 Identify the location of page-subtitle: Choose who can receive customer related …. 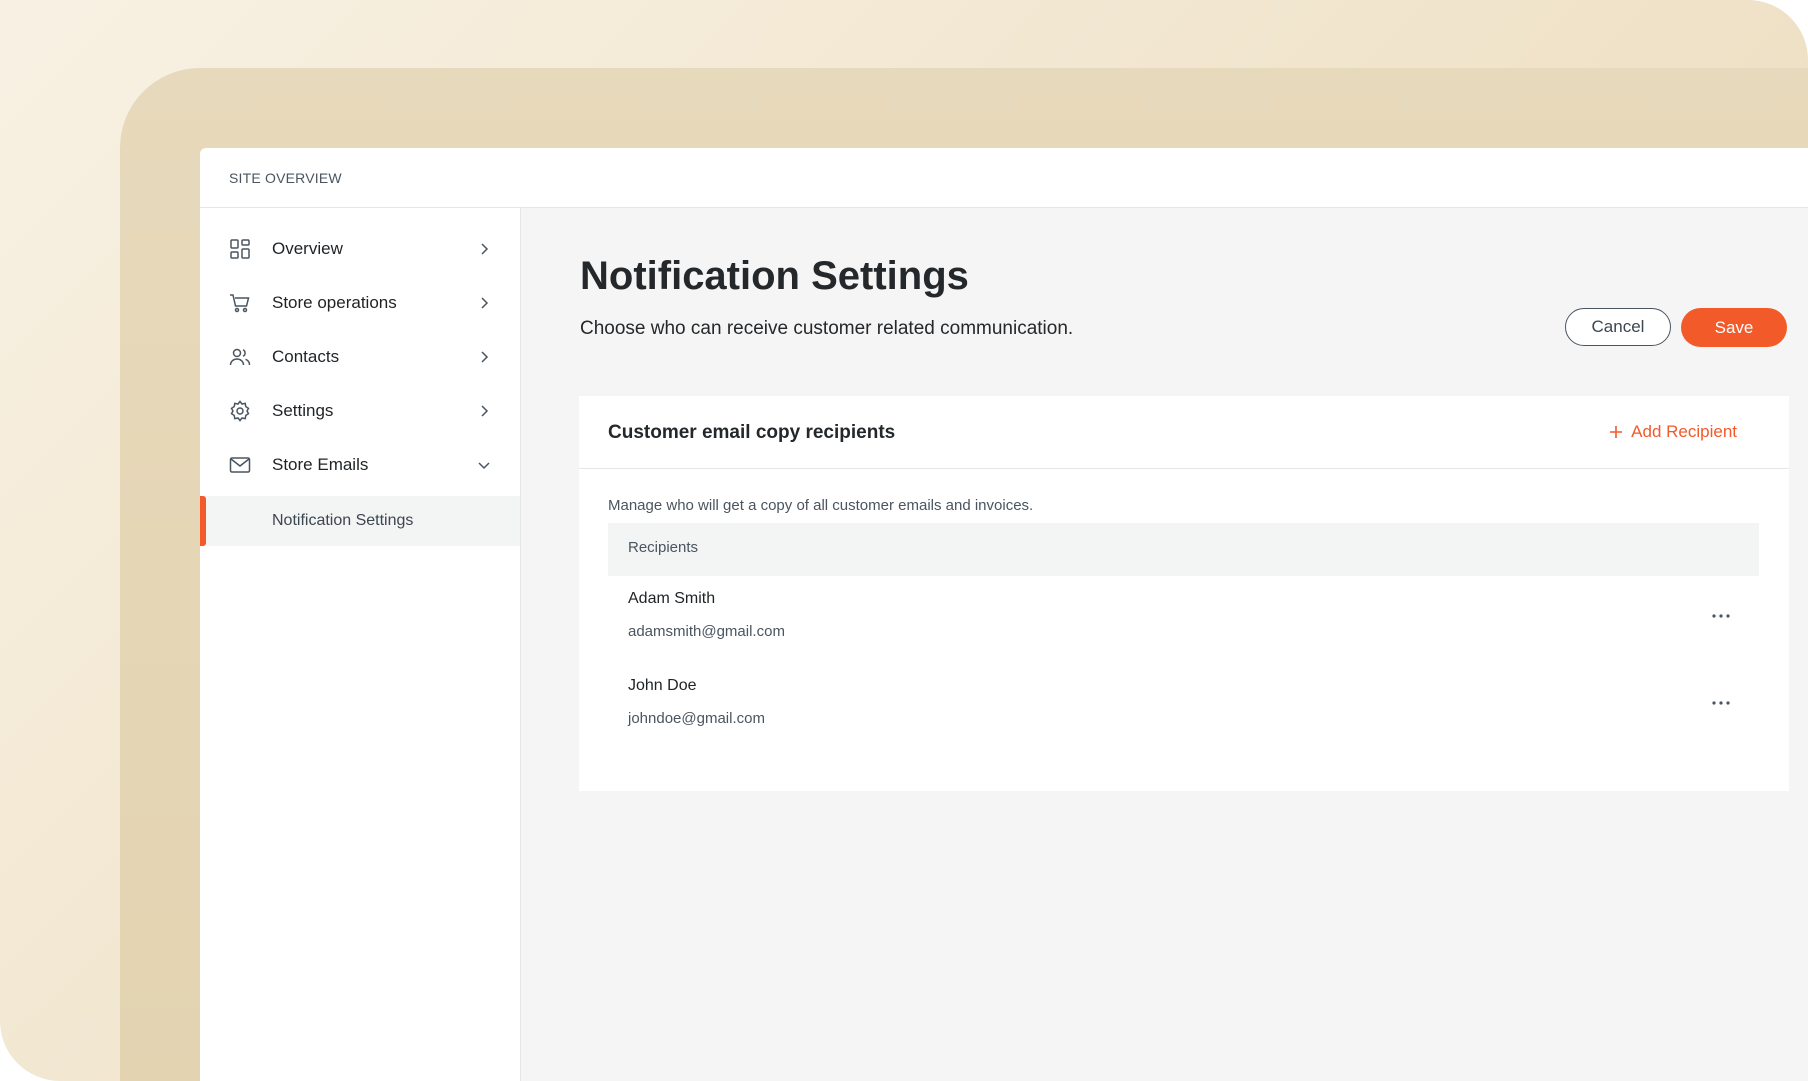
(827, 328).